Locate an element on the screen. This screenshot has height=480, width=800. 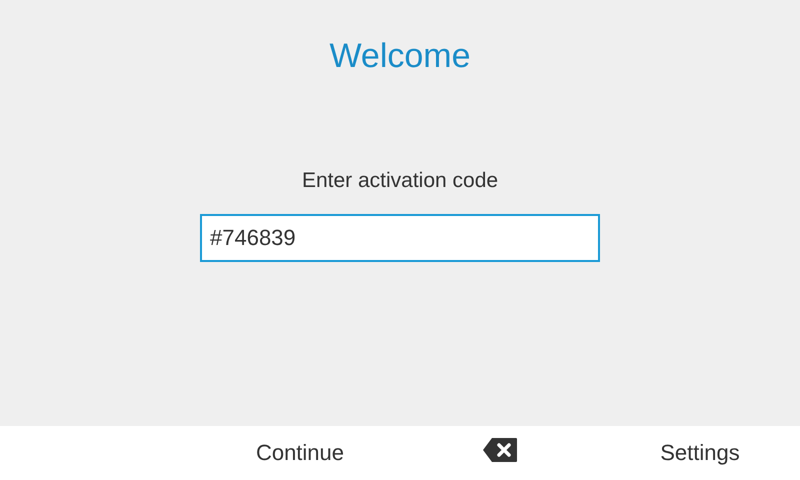
activation-code-field: #746839 is located at coordinates (400, 238).